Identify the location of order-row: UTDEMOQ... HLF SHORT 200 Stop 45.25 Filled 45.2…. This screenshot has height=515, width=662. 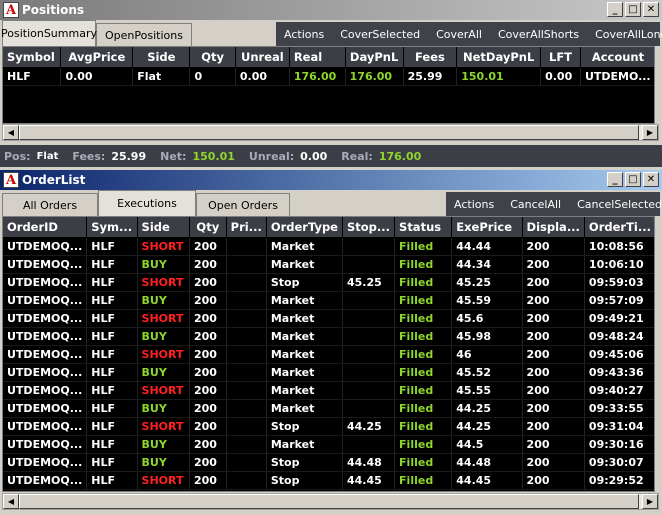
(329, 282).